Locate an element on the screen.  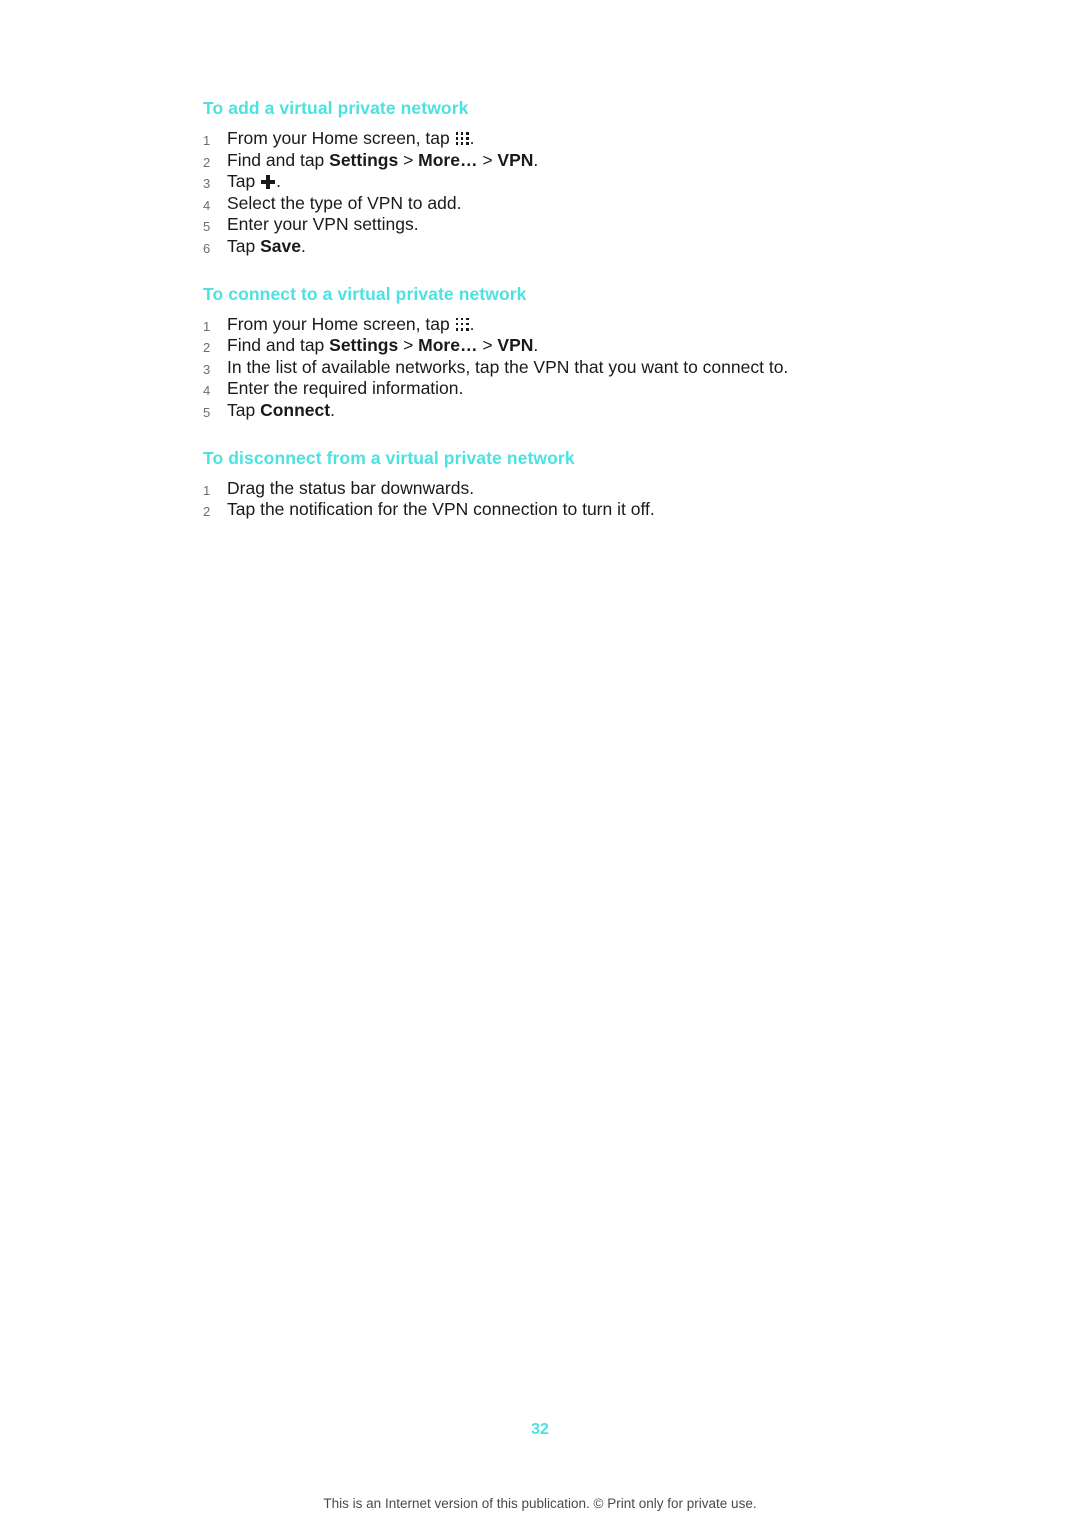
step-text-fragment: Enter your VPN settings. is located at coordinates (323, 224).